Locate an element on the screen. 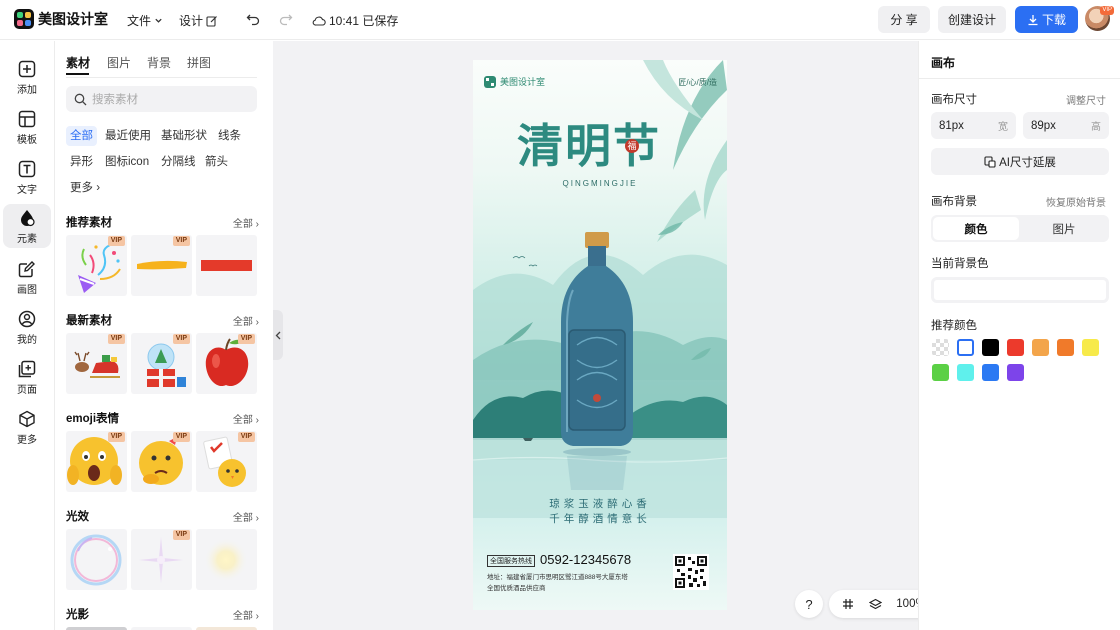  nav-elements-label: 元素 is located at coordinates (27, 239).